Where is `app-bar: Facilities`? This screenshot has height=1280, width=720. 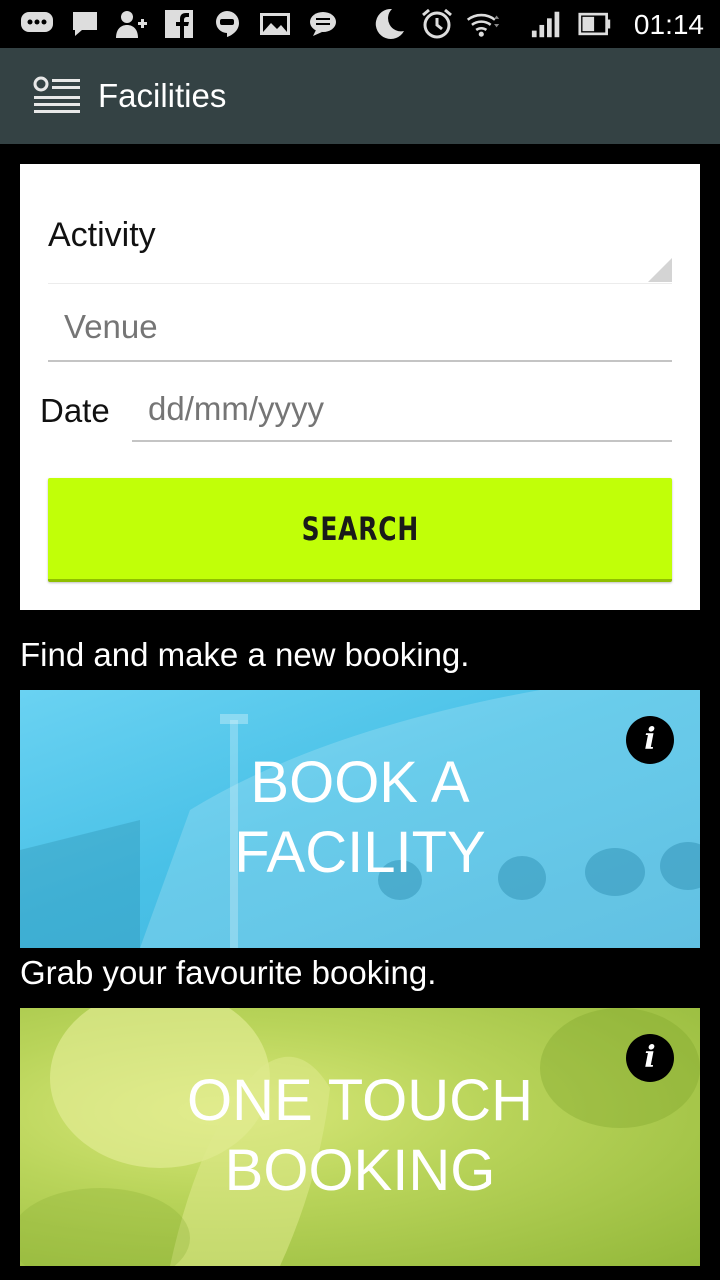
app-bar: Facilities is located at coordinates (360, 96).